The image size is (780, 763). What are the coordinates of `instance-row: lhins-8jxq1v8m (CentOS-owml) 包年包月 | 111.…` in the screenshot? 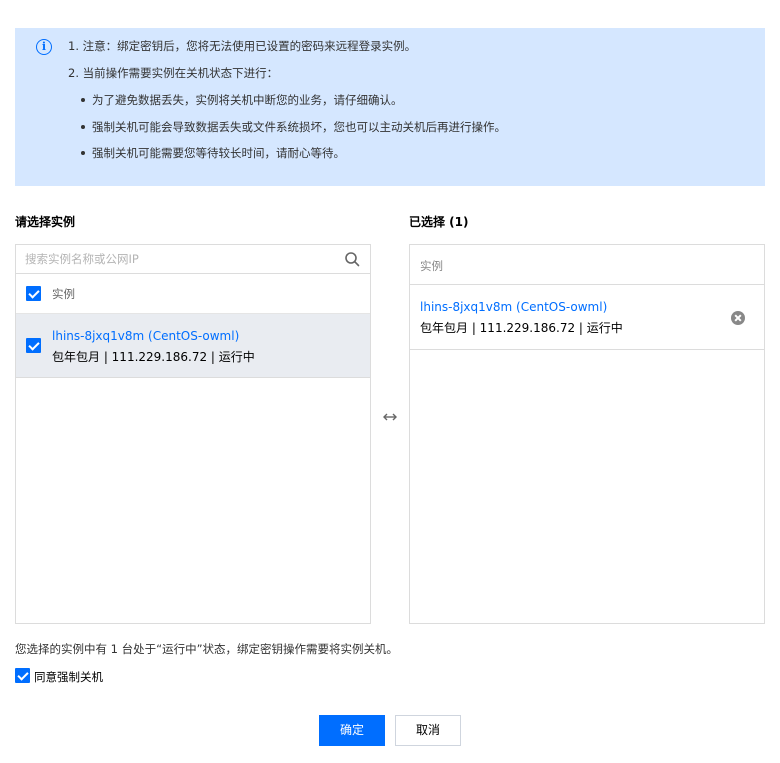 It's located at (193, 346).